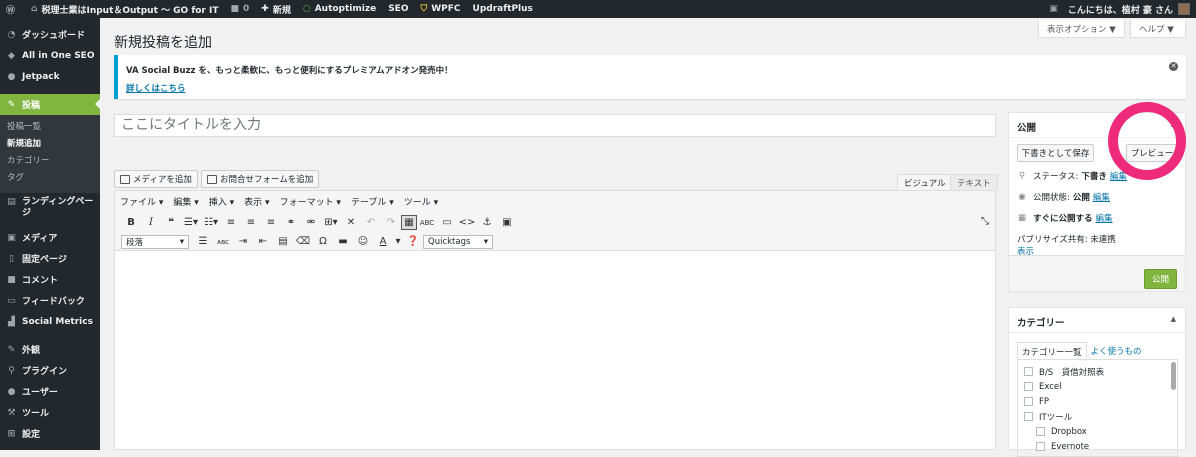  What do you see at coordinates (223, 241) in the screenshot?
I see `strikethrough-icon: ᴀʙᴄ` at bounding box center [223, 241].